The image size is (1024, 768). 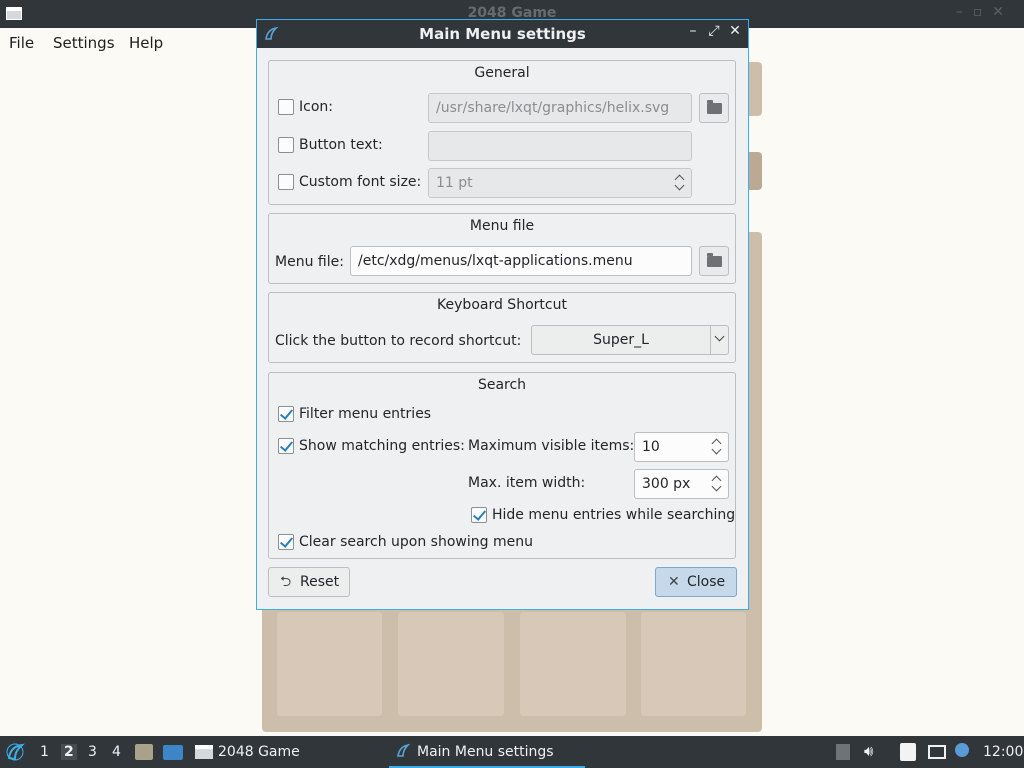 I want to click on max-item-width-value: 300 px, so click(x=666, y=484).